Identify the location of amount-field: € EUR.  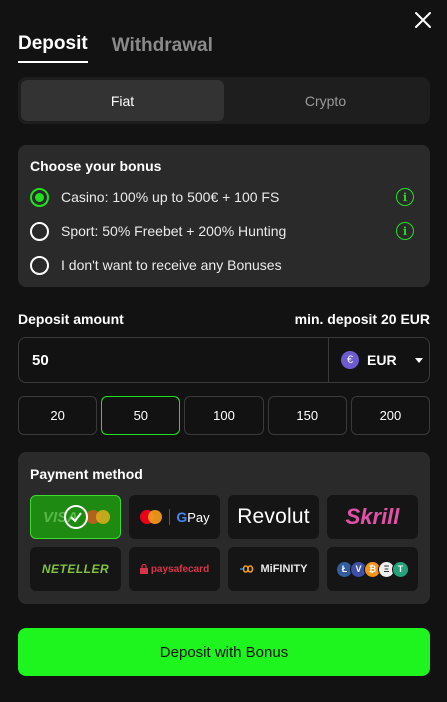
(224, 360).